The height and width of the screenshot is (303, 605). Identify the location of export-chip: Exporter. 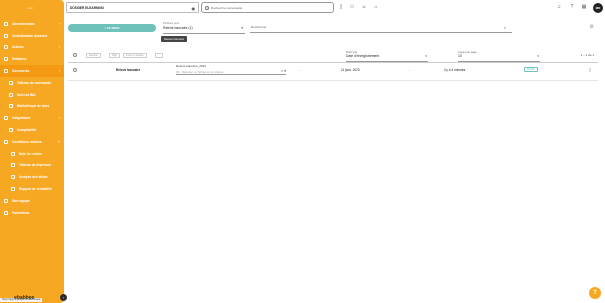
(94, 55).